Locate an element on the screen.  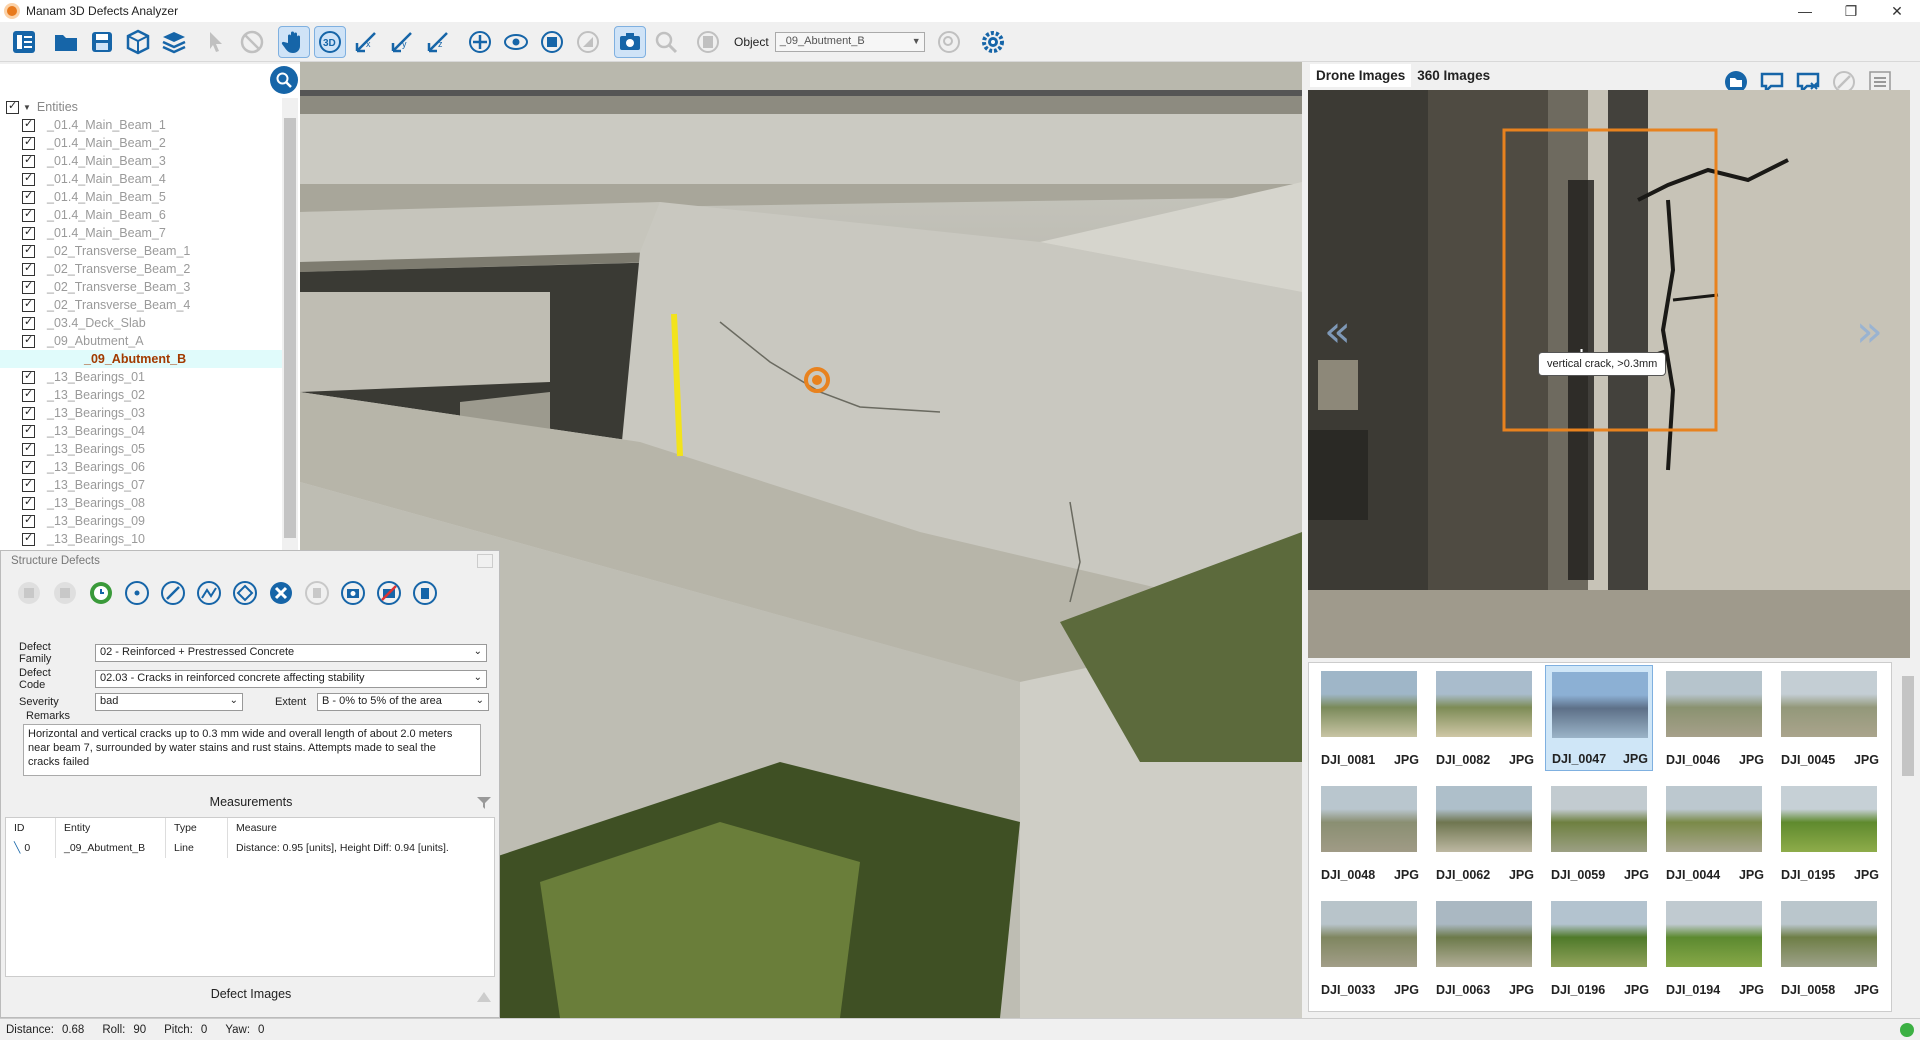
clear-measures-button is located at coordinates (317, 593).